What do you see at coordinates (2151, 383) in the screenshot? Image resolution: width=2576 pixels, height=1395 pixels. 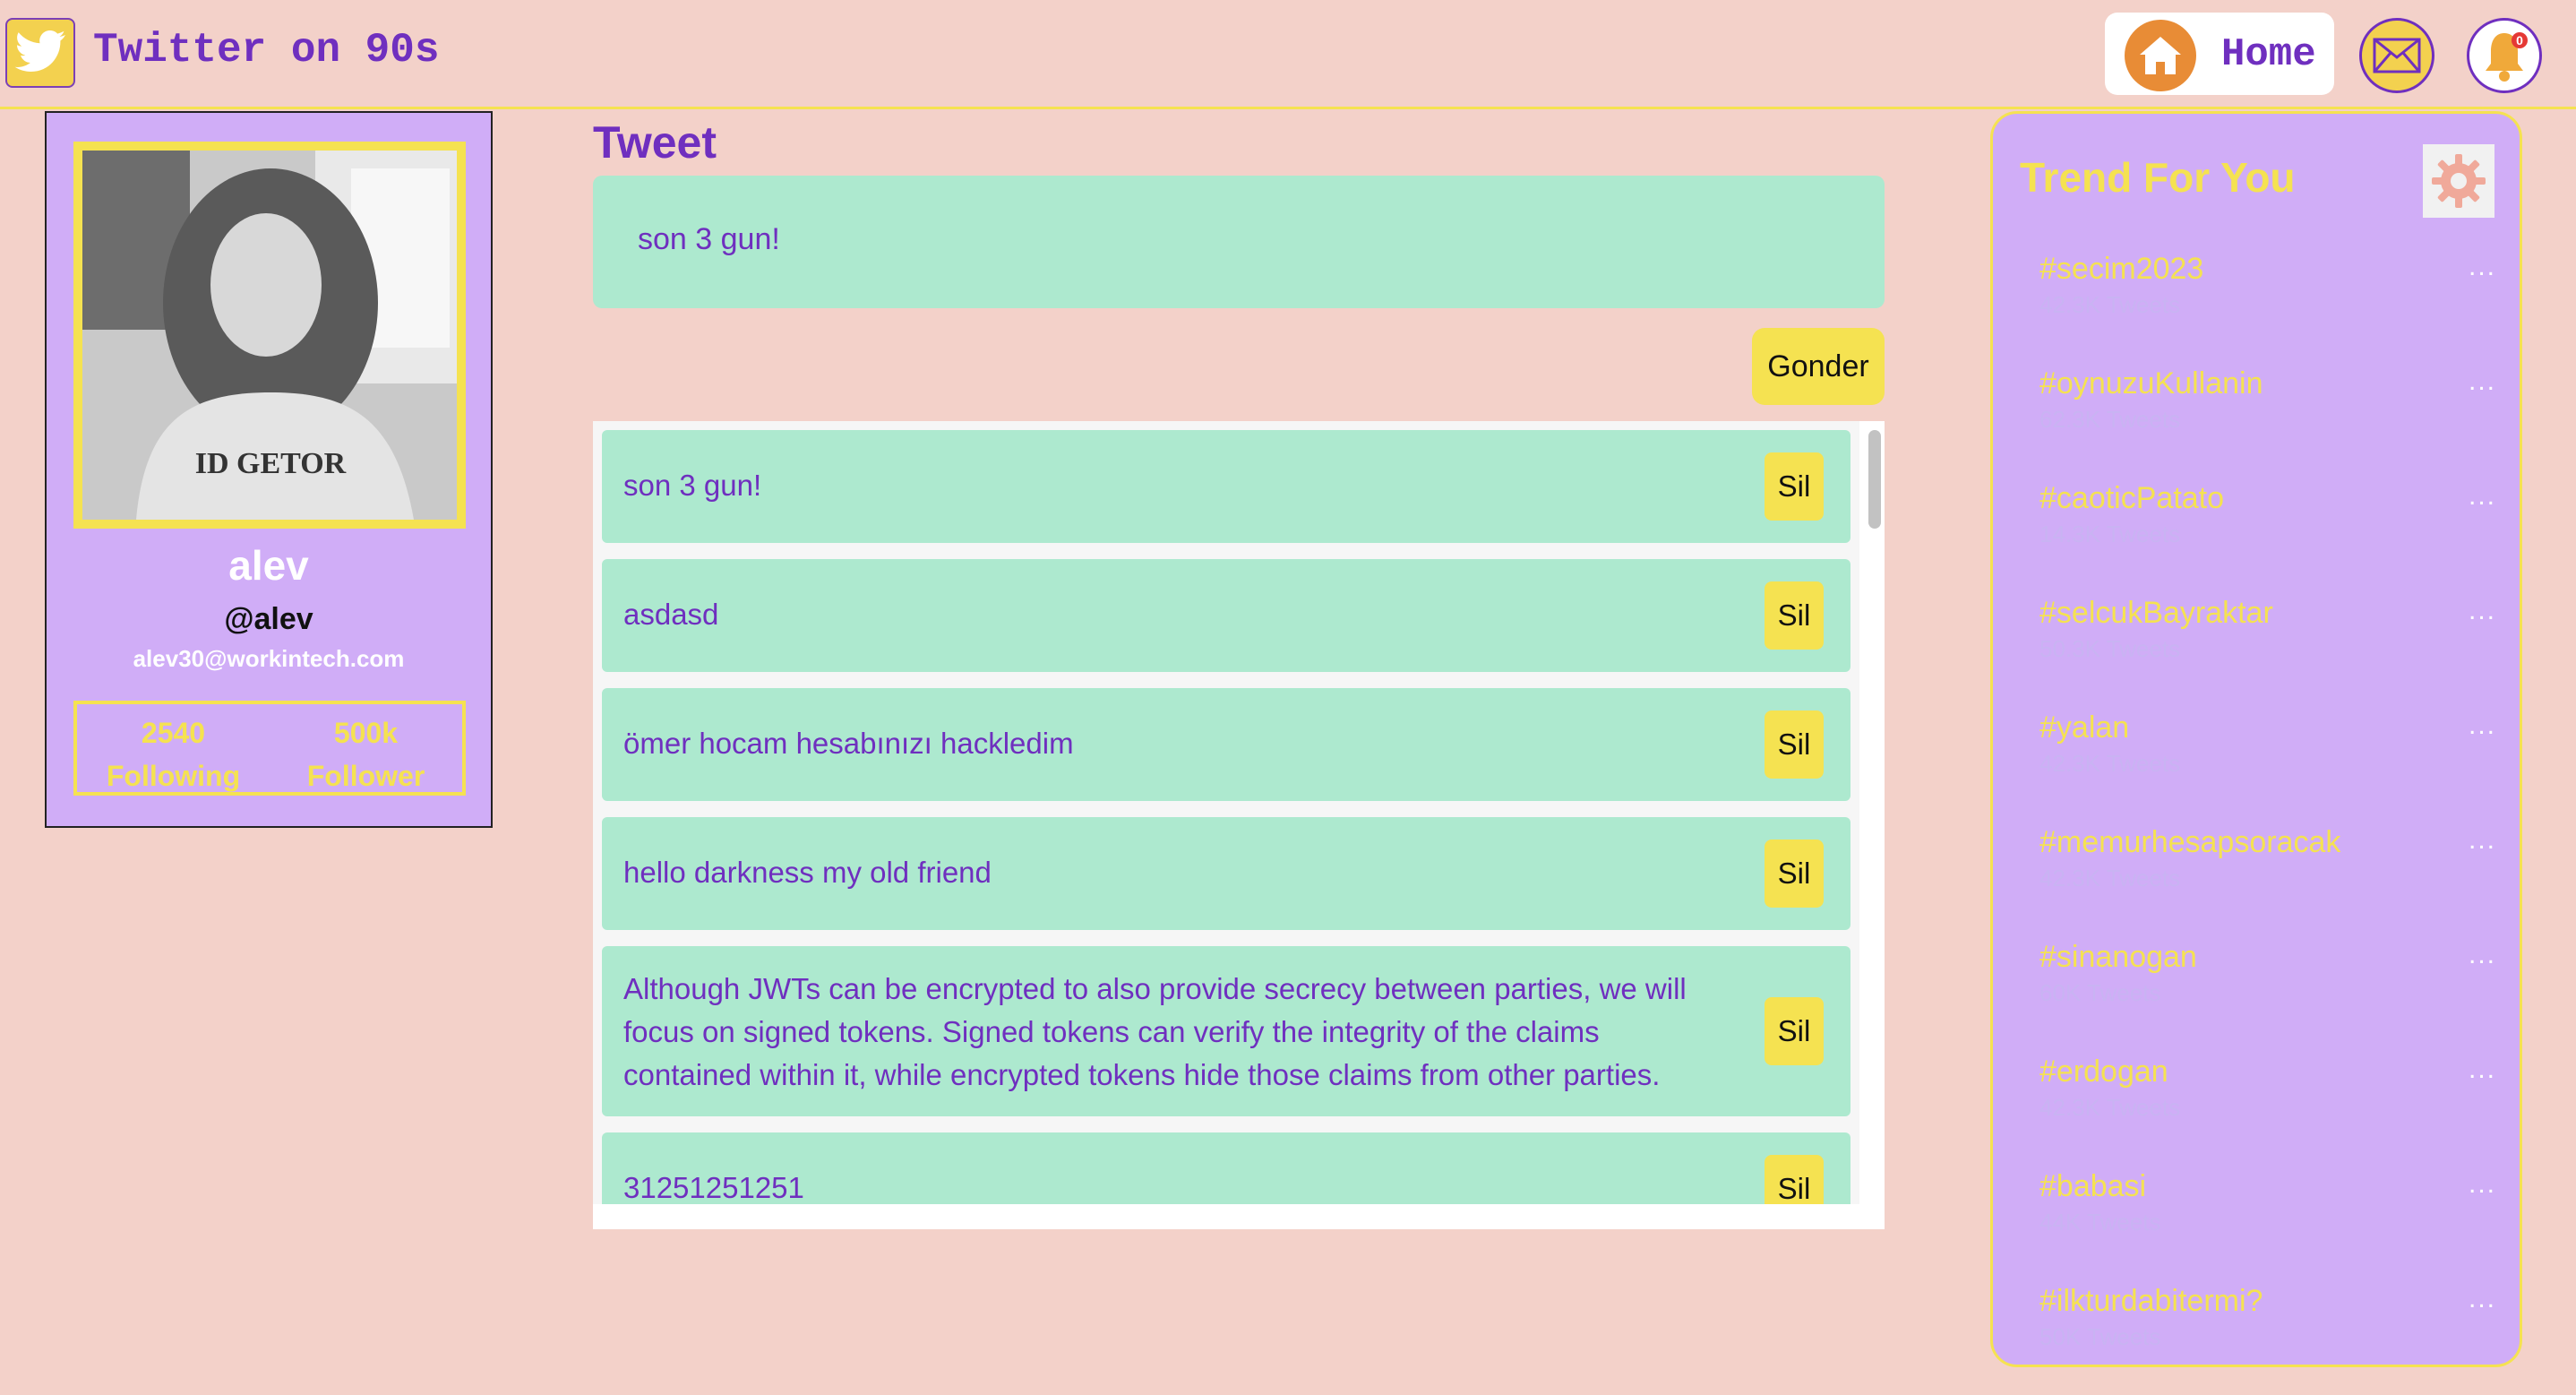 I see `trend-tag: #oynuzuKullanin` at bounding box center [2151, 383].